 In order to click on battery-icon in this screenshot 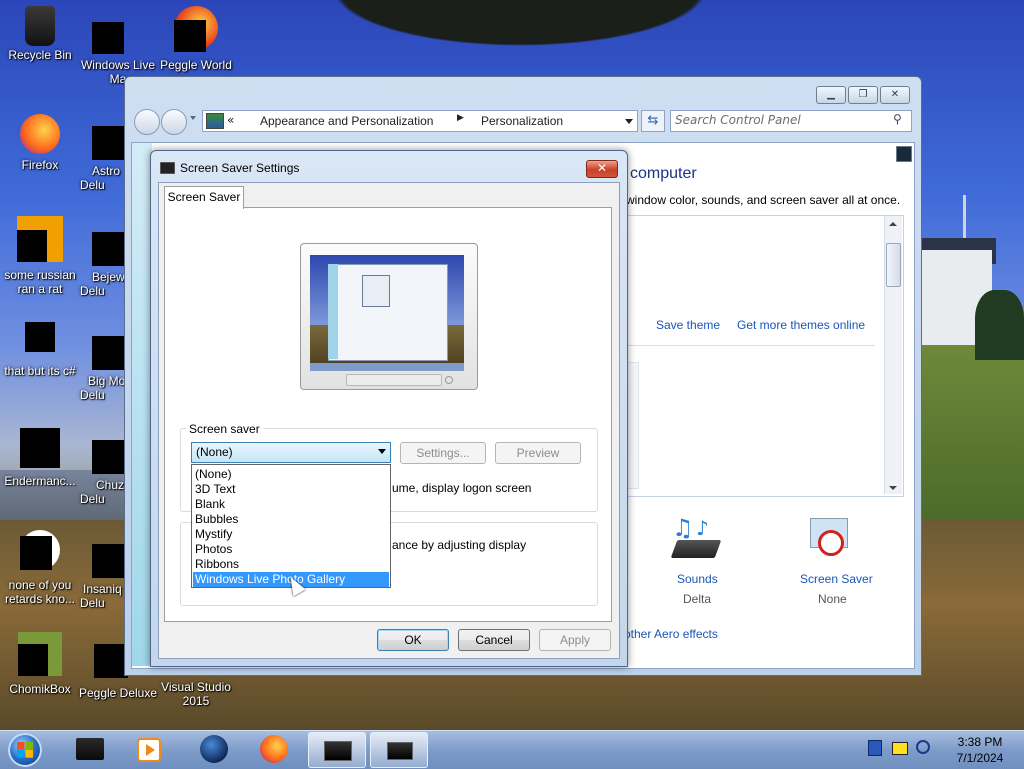, I will do `click(900, 748)`.